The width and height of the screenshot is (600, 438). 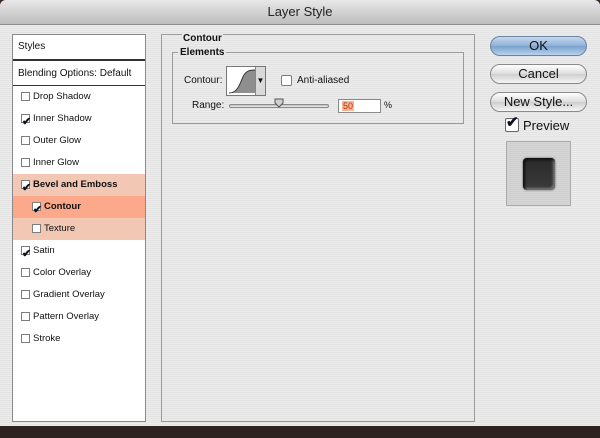 What do you see at coordinates (62, 272) in the screenshot?
I see `style-item-label: Color Overlay` at bounding box center [62, 272].